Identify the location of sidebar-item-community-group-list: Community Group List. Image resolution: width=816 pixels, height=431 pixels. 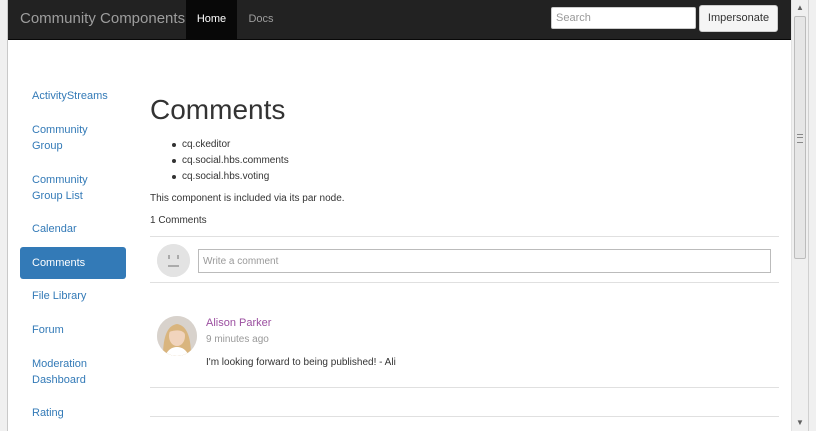
(73, 188).